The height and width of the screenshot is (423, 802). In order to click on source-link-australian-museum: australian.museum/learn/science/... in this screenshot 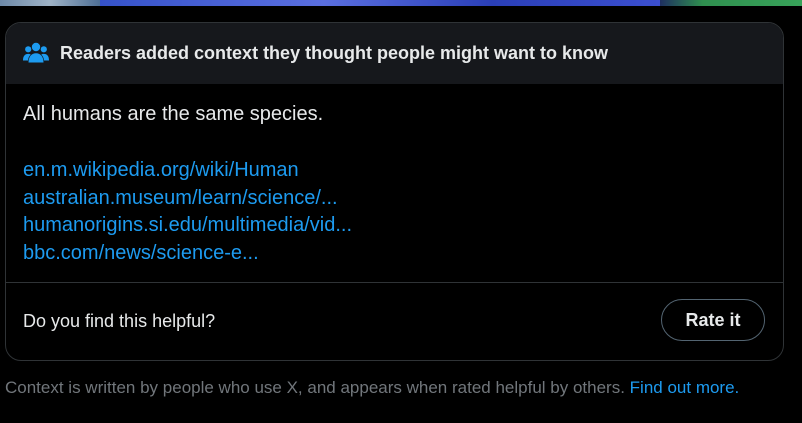, I will do `click(187, 199)`.